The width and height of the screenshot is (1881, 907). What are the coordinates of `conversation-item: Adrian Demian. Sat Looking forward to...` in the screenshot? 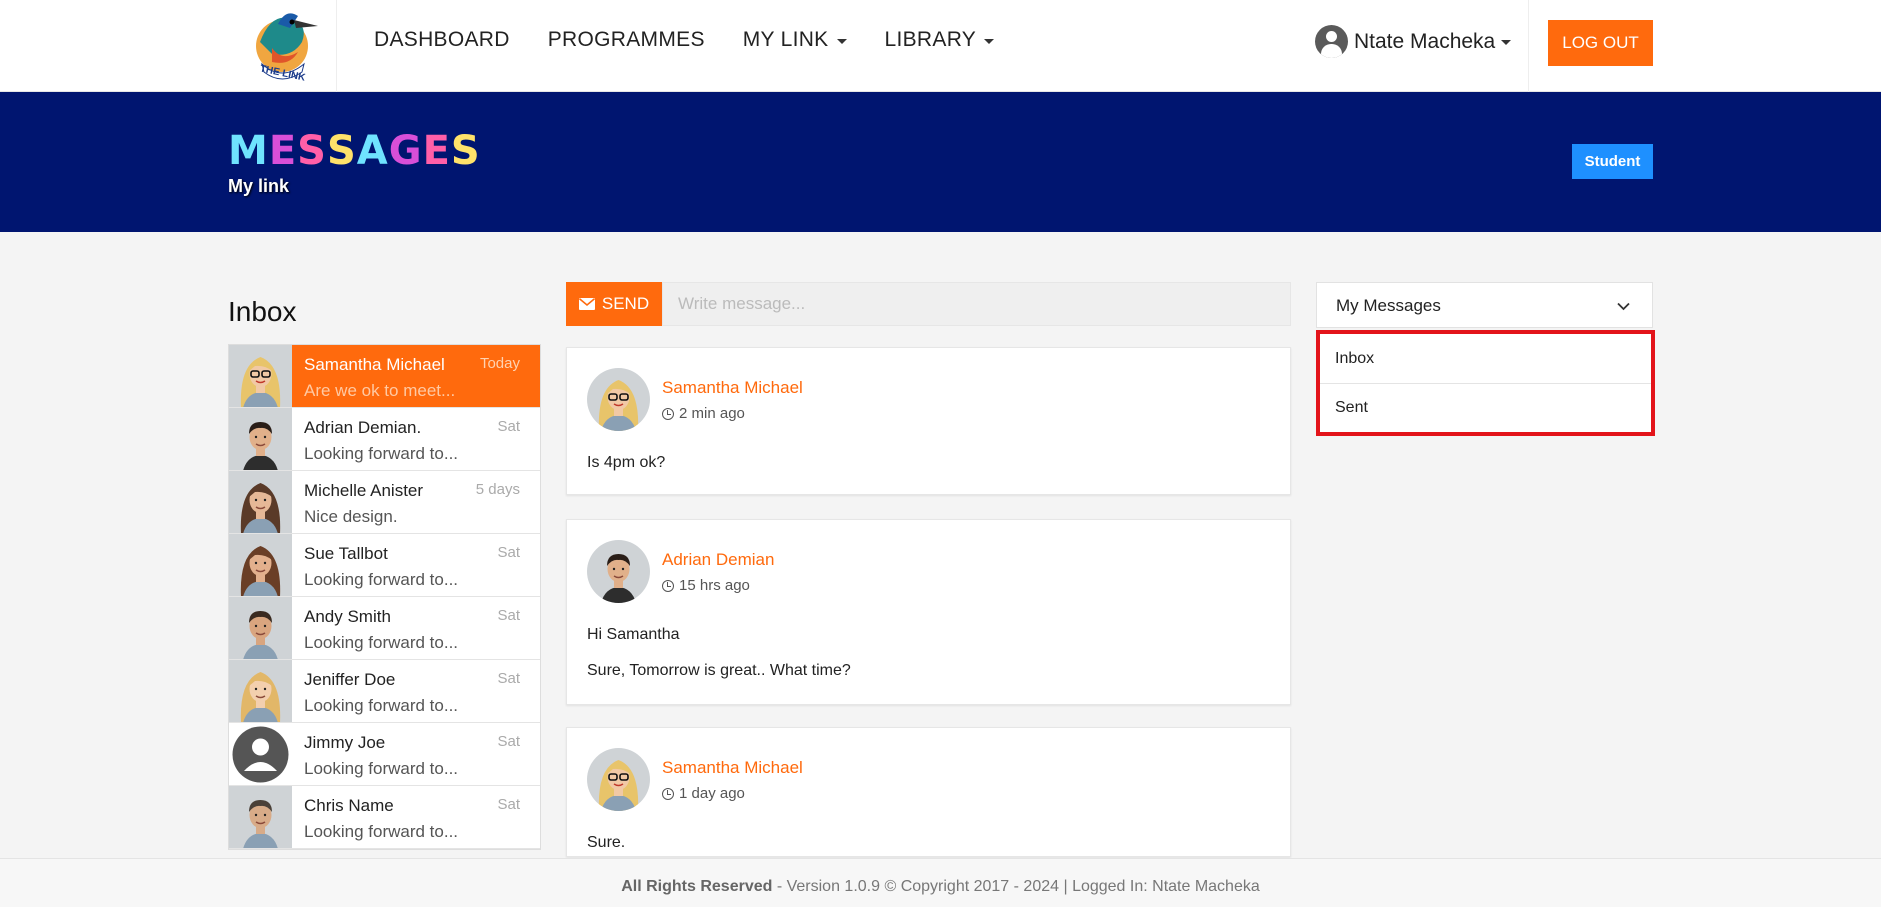 It's located at (384, 439).